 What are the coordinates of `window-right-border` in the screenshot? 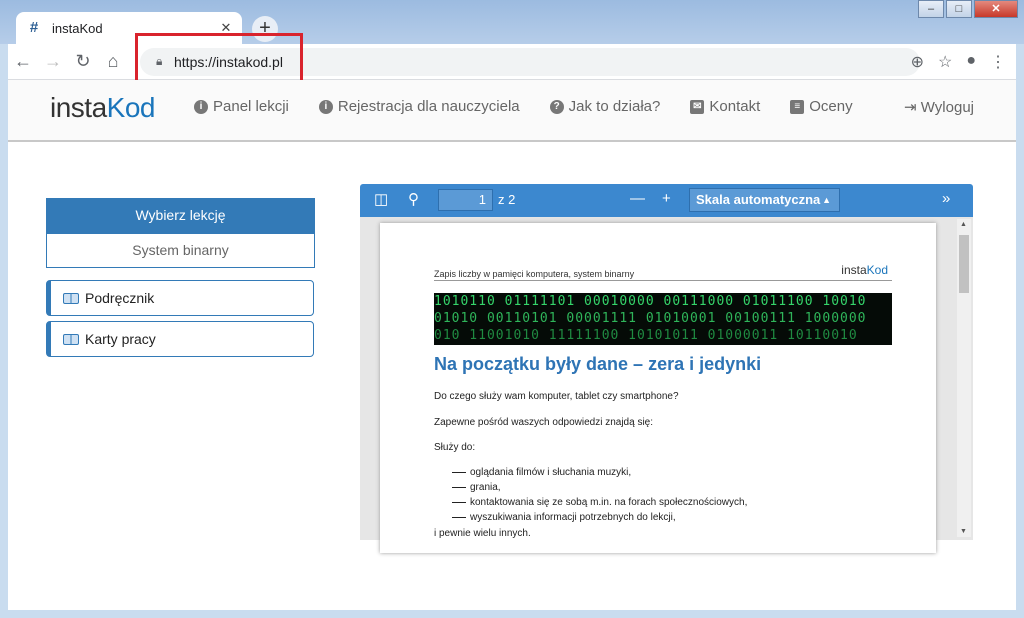 It's located at (1020, 349).